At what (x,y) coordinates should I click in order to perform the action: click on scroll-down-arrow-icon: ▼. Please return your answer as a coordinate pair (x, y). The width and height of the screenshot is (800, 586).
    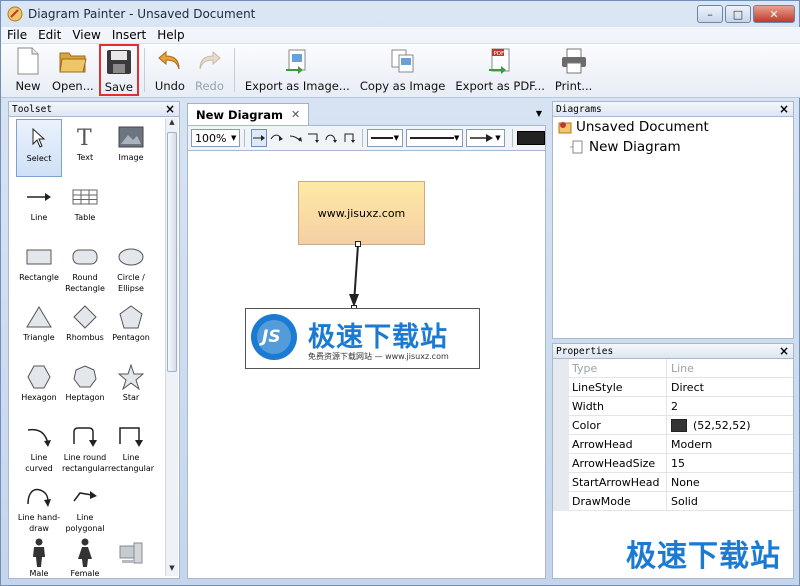
    Looking at the image, I should click on (172, 570).